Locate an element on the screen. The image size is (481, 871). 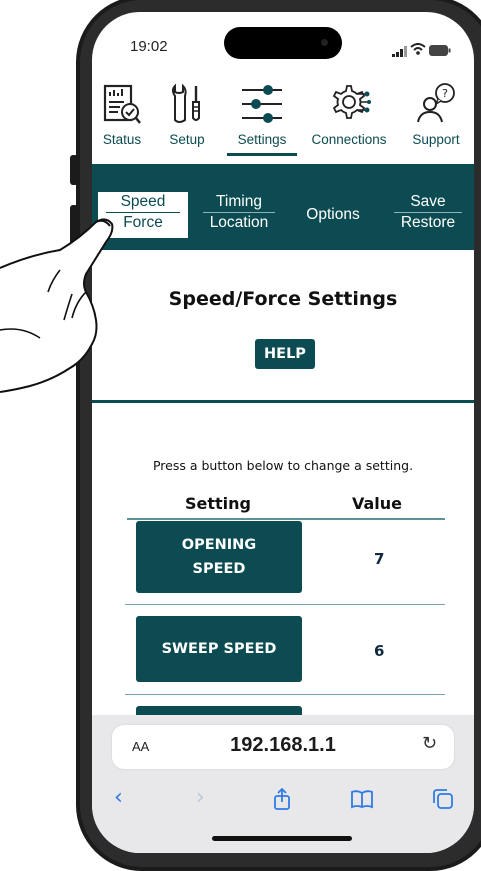
battery-icon is located at coordinates (440, 50).